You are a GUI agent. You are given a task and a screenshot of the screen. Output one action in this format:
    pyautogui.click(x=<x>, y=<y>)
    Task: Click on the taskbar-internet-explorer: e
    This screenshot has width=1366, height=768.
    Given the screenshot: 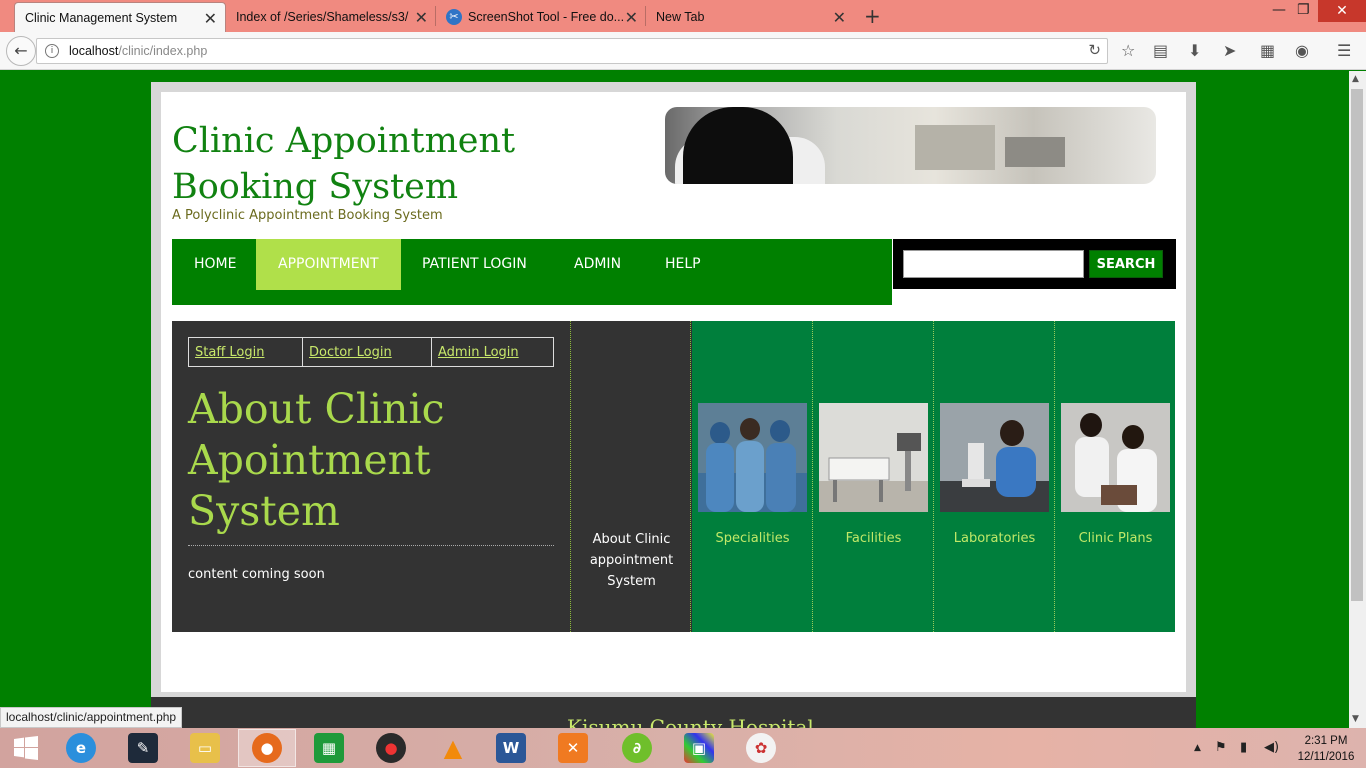 What is the action you would take?
    pyautogui.click(x=81, y=748)
    